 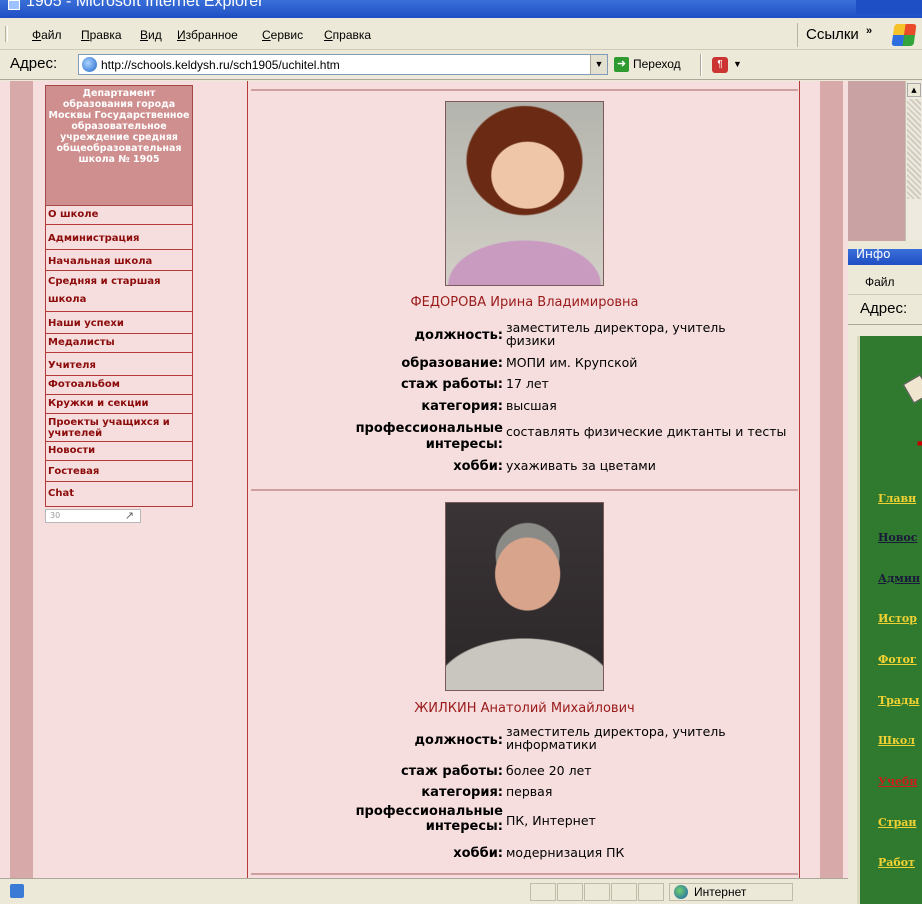 What do you see at coordinates (598, 64) in the screenshot?
I see `address-dropdown-icon: ▼` at bounding box center [598, 64].